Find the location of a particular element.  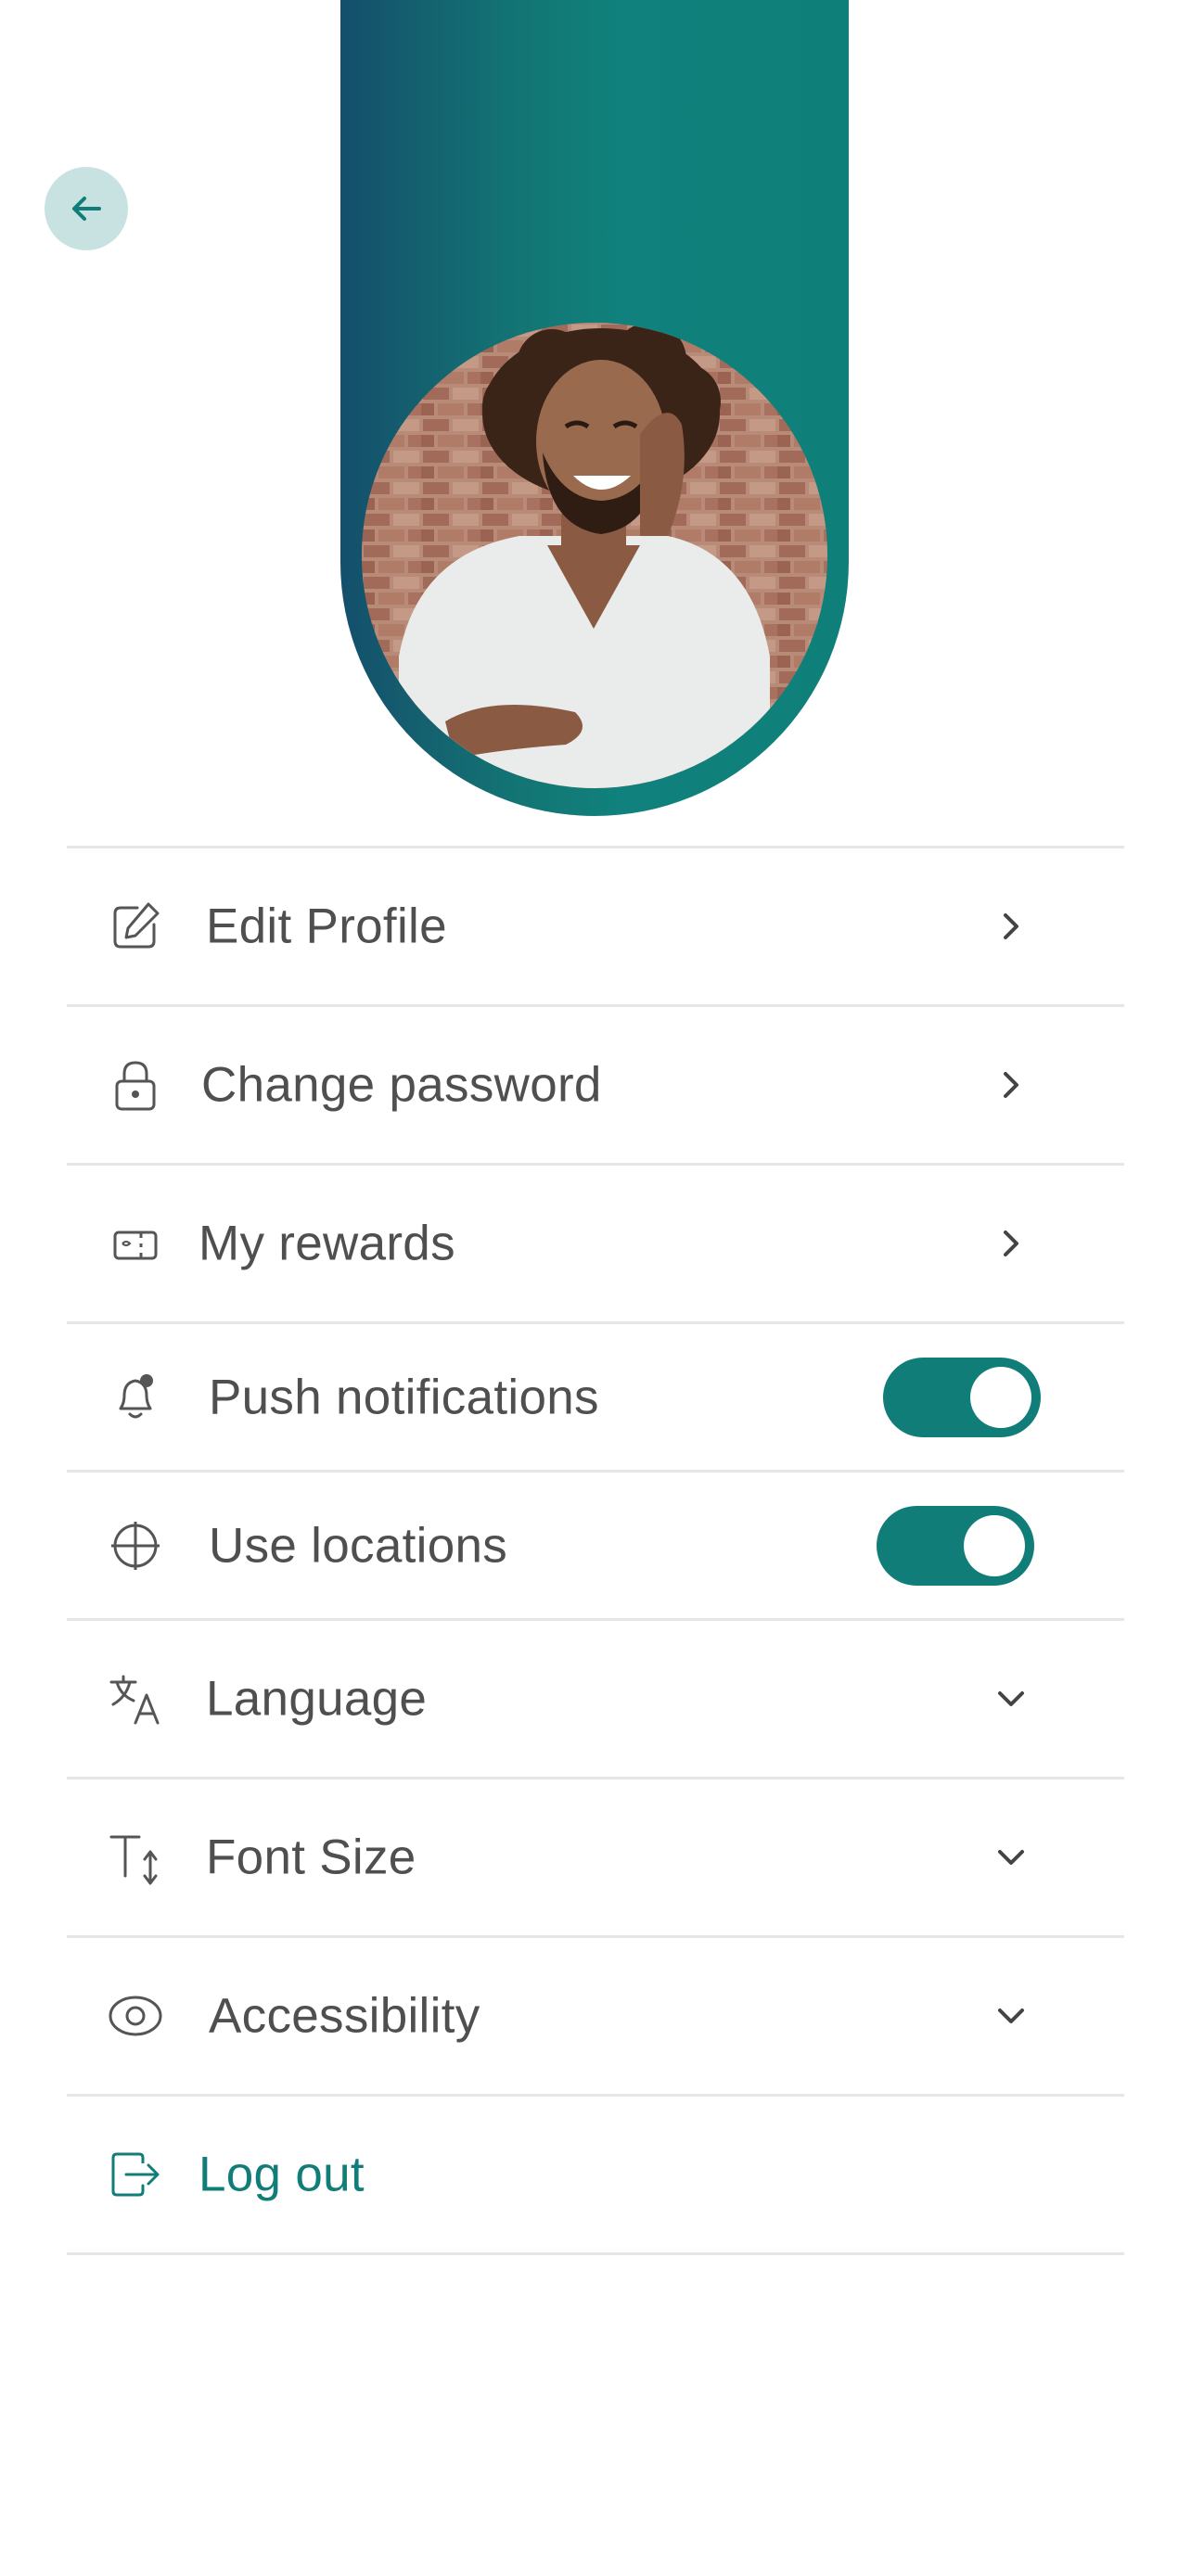

logout-icon is located at coordinates (135, 2174).